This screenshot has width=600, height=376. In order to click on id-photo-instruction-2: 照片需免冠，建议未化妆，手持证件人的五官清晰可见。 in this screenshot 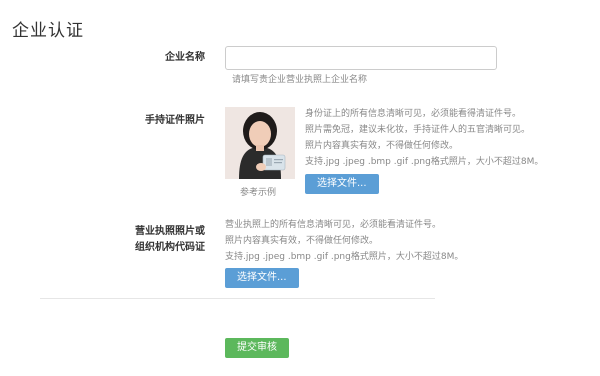, I will do `click(418, 130)`.